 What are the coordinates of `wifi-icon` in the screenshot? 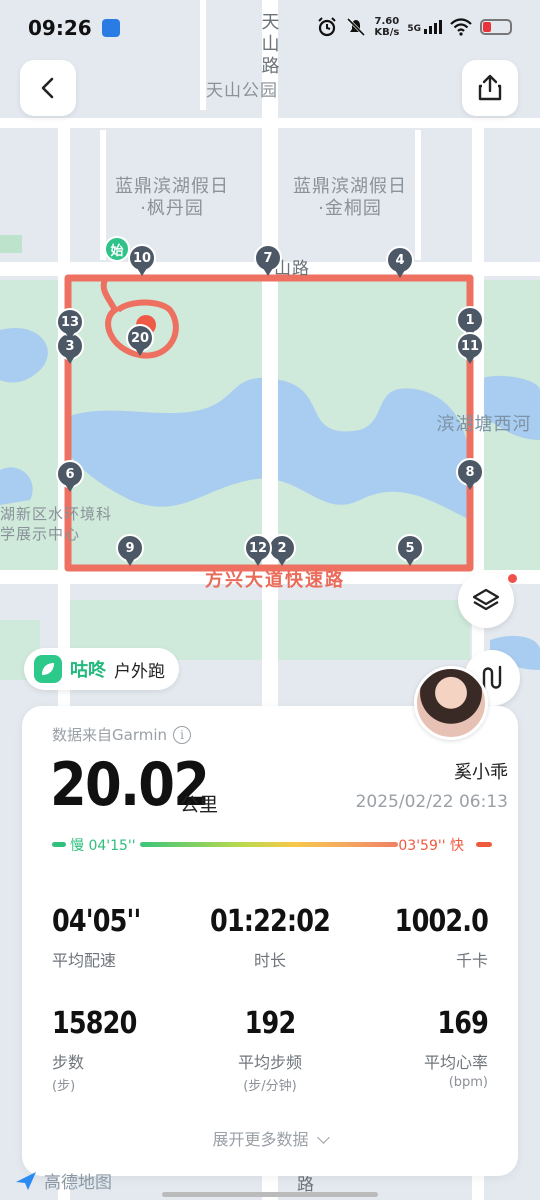 It's located at (461, 27).